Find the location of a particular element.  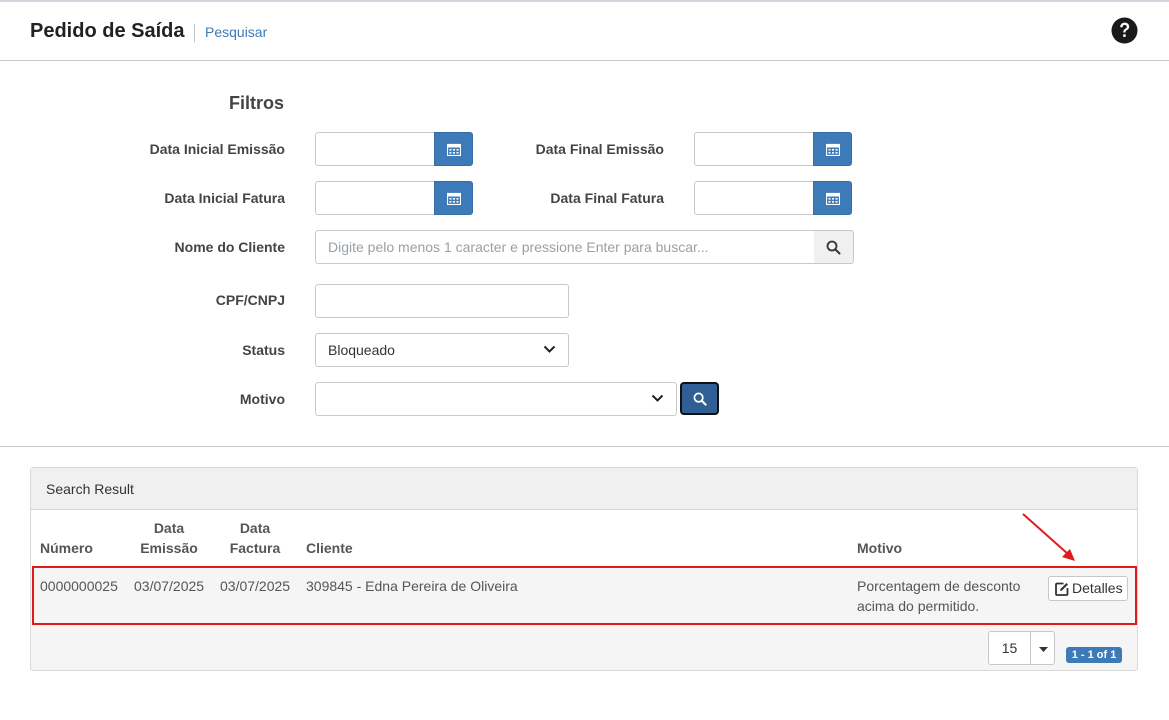

data-inicial-emissao-input is located at coordinates (375, 149).